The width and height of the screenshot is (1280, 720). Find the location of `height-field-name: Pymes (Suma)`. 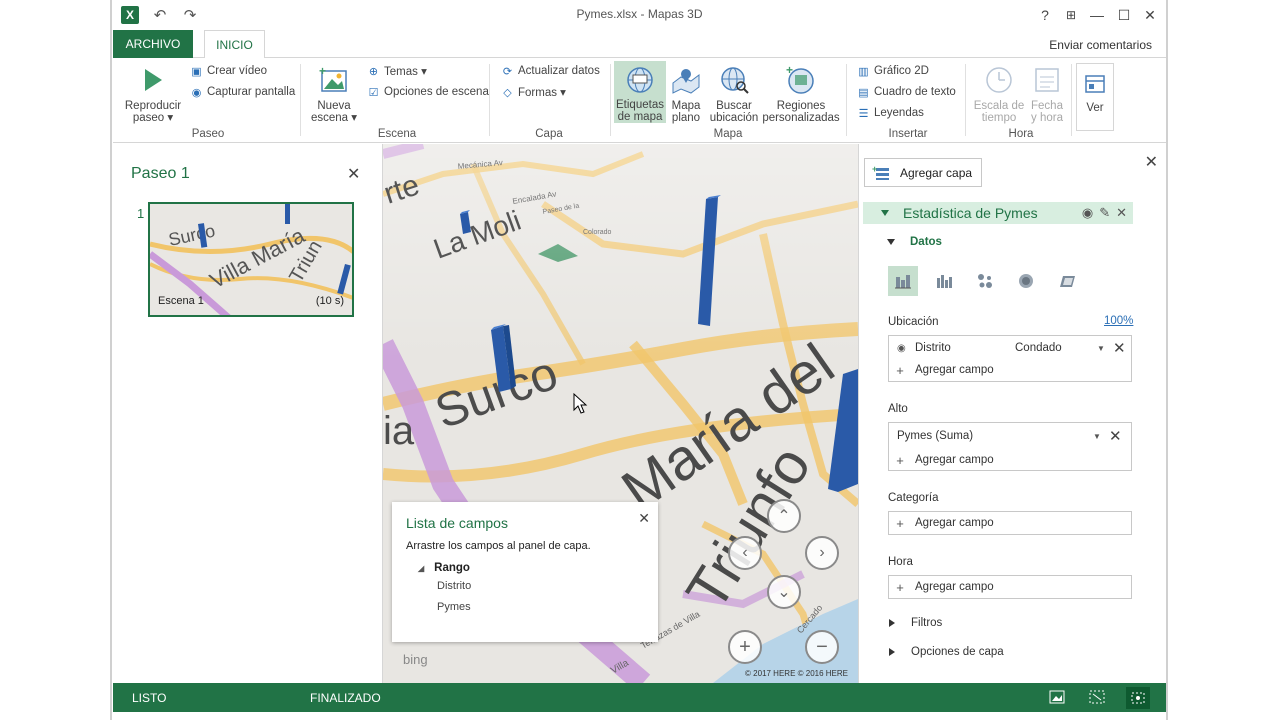

height-field-name: Pymes (Suma) is located at coordinates (995, 436).